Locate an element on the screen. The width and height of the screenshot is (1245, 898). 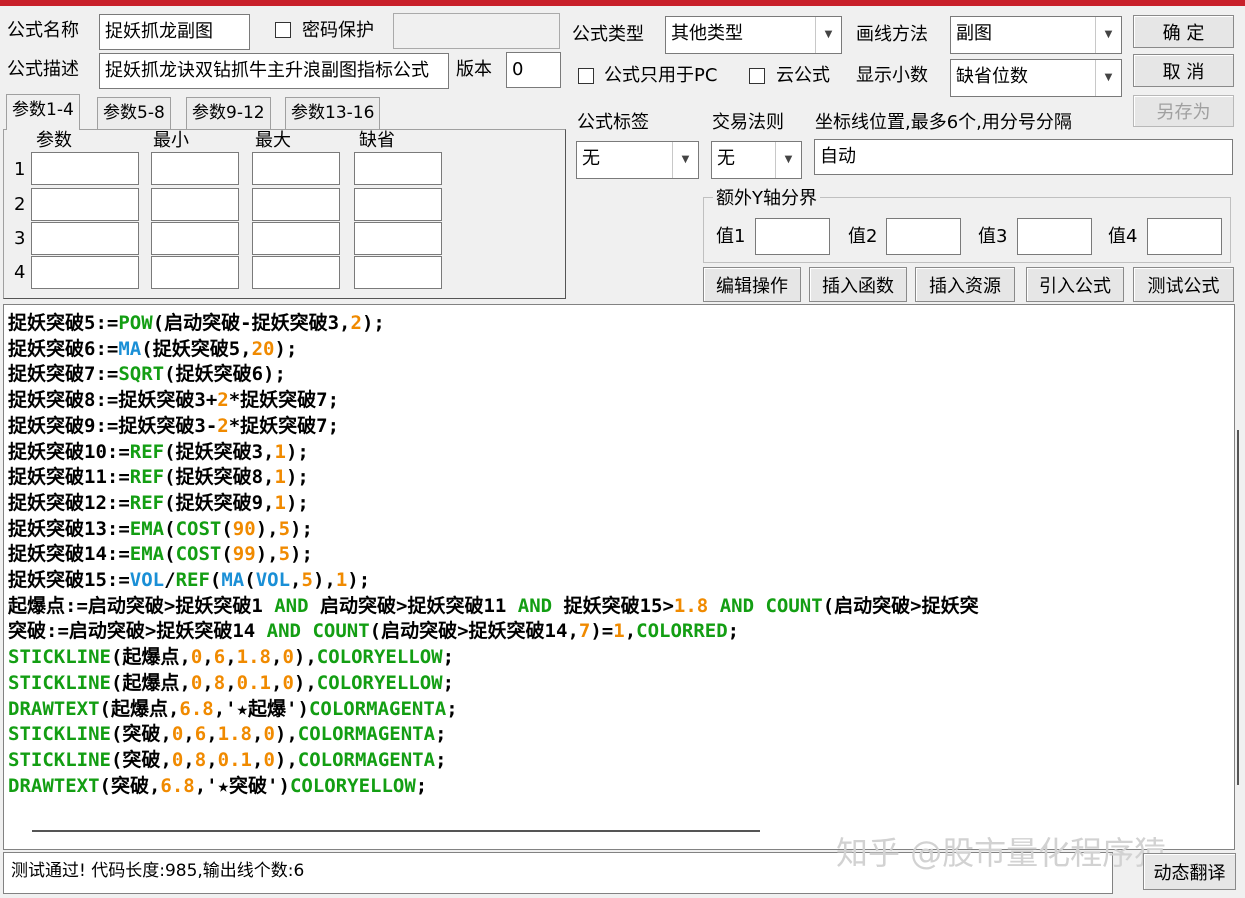
coord-line-input: 自动 is located at coordinates (1023, 157).